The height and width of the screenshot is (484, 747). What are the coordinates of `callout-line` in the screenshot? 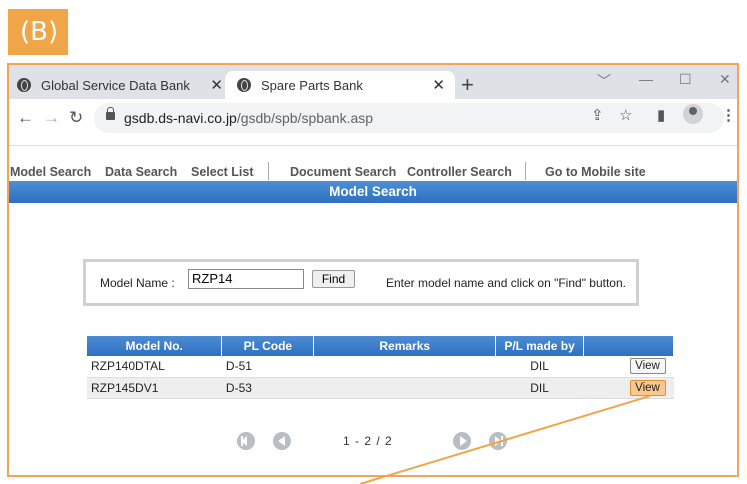 It's located at (505, 439).